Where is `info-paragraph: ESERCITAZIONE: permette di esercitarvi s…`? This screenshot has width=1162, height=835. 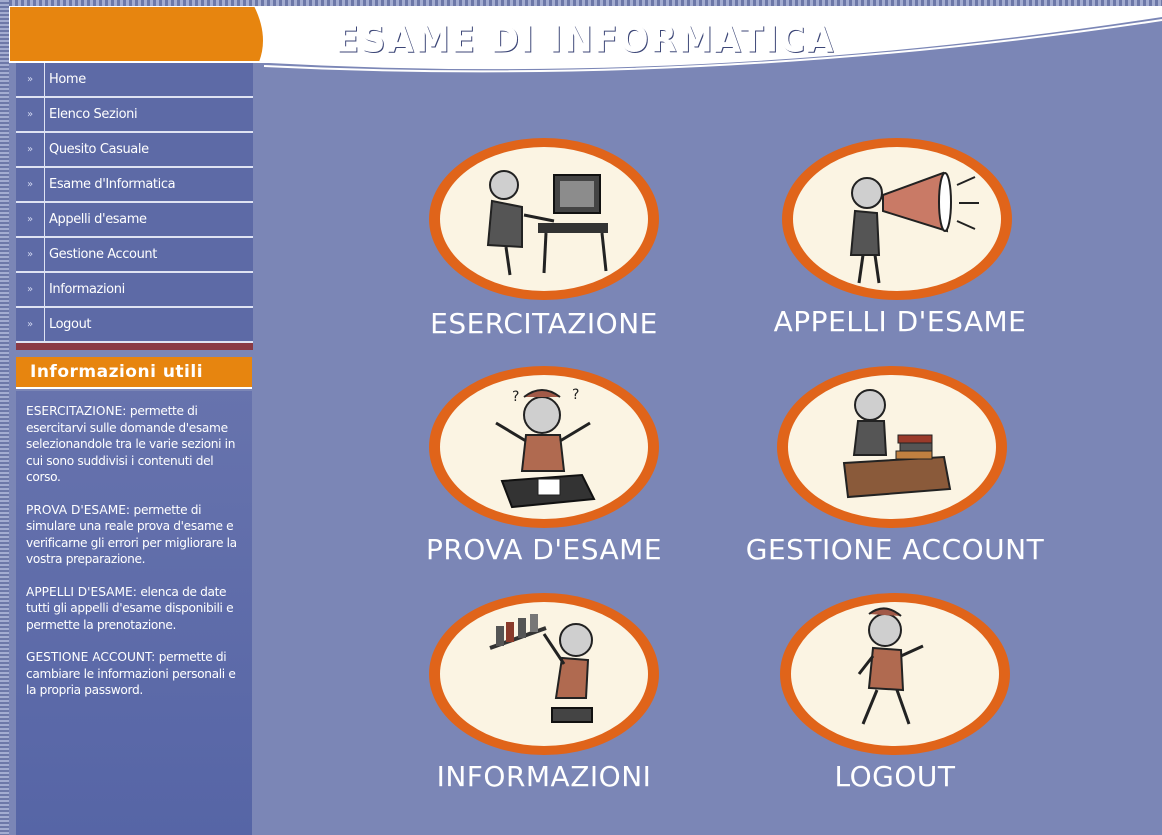
info-paragraph: ESERCITAZIONE: permette di esercitarvi s… is located at coordinates (134, 444).